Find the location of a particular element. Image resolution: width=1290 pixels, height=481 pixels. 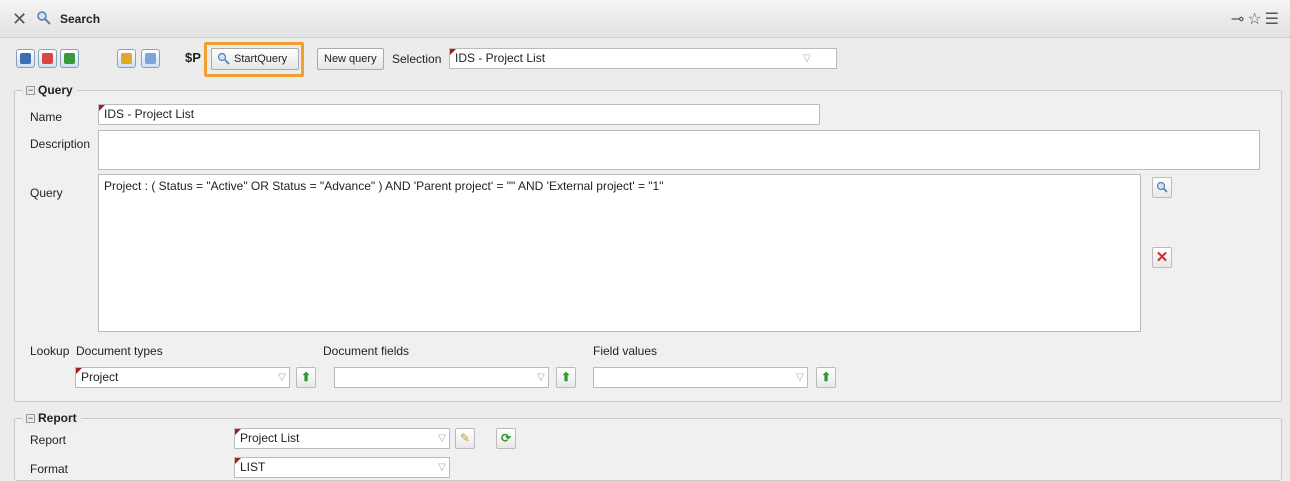

report-label: Report is located at coordinates (48, 440).